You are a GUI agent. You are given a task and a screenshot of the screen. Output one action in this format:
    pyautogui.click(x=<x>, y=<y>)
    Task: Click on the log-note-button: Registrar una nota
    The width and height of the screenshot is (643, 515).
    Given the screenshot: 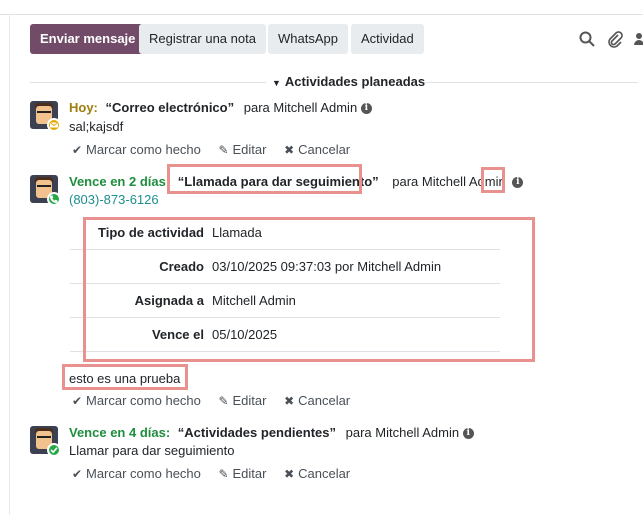 What is the action you would take?
    pyautogui.click(x=202, y=39)
    